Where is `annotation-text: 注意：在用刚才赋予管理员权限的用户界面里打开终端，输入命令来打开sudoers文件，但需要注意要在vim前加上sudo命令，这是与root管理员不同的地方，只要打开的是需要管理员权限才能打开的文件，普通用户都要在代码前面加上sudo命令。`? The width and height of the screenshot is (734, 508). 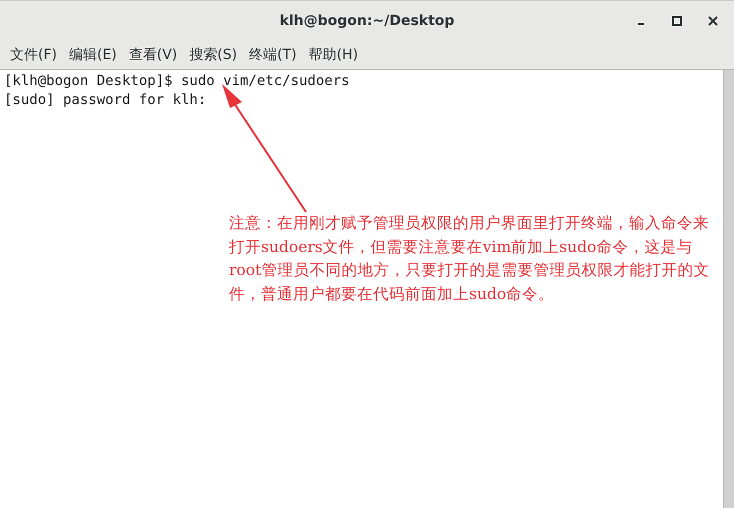
annotation-text: 注意：在用刚才赋予管理员权限的用户界面里打开终端，输入命令来打开sudoers文件，但需要注意要在vim前加上sudo命令，这是与root管理员不同的地方，只要打开的是需要管理员权限才能打开的文件，普通用户都要在代码前面加上sudo命令。 is located at coordinates (469, 258).